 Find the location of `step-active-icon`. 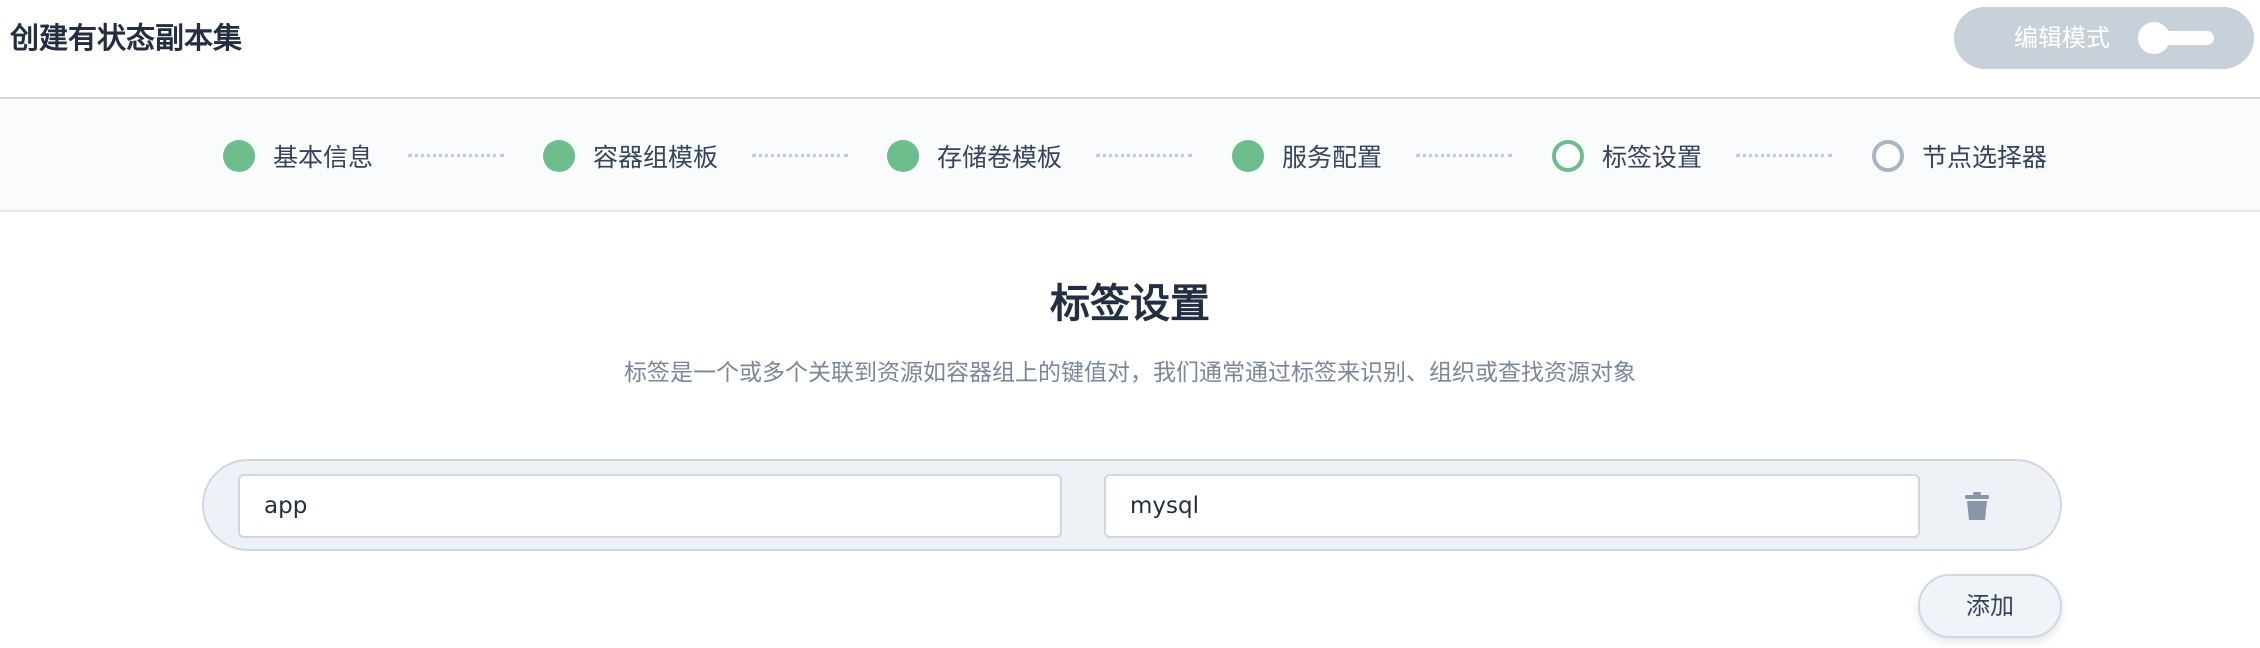

step-active-icon is located at coordinates (1568, 155).